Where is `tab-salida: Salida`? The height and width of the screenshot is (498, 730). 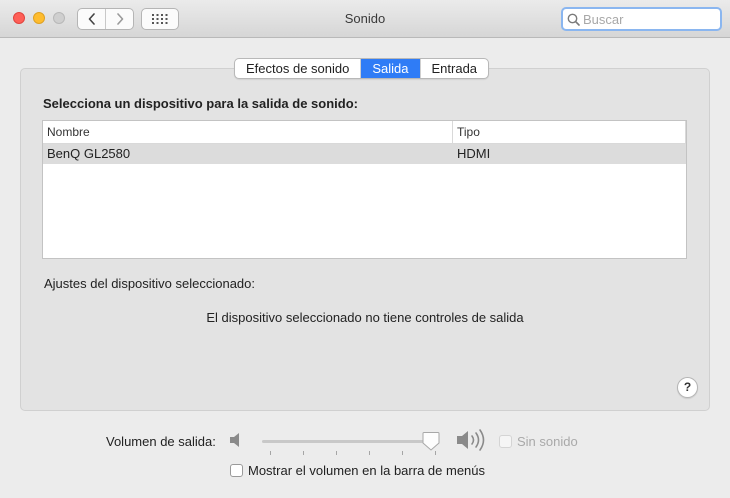 tab-salida: Salida is located at coordinates (390, 68).